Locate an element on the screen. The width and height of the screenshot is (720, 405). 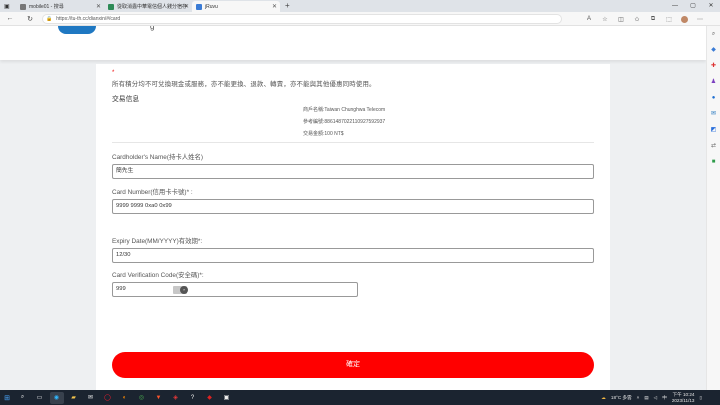
cvv-input: 999 ? is located at coordinates (235, 289).